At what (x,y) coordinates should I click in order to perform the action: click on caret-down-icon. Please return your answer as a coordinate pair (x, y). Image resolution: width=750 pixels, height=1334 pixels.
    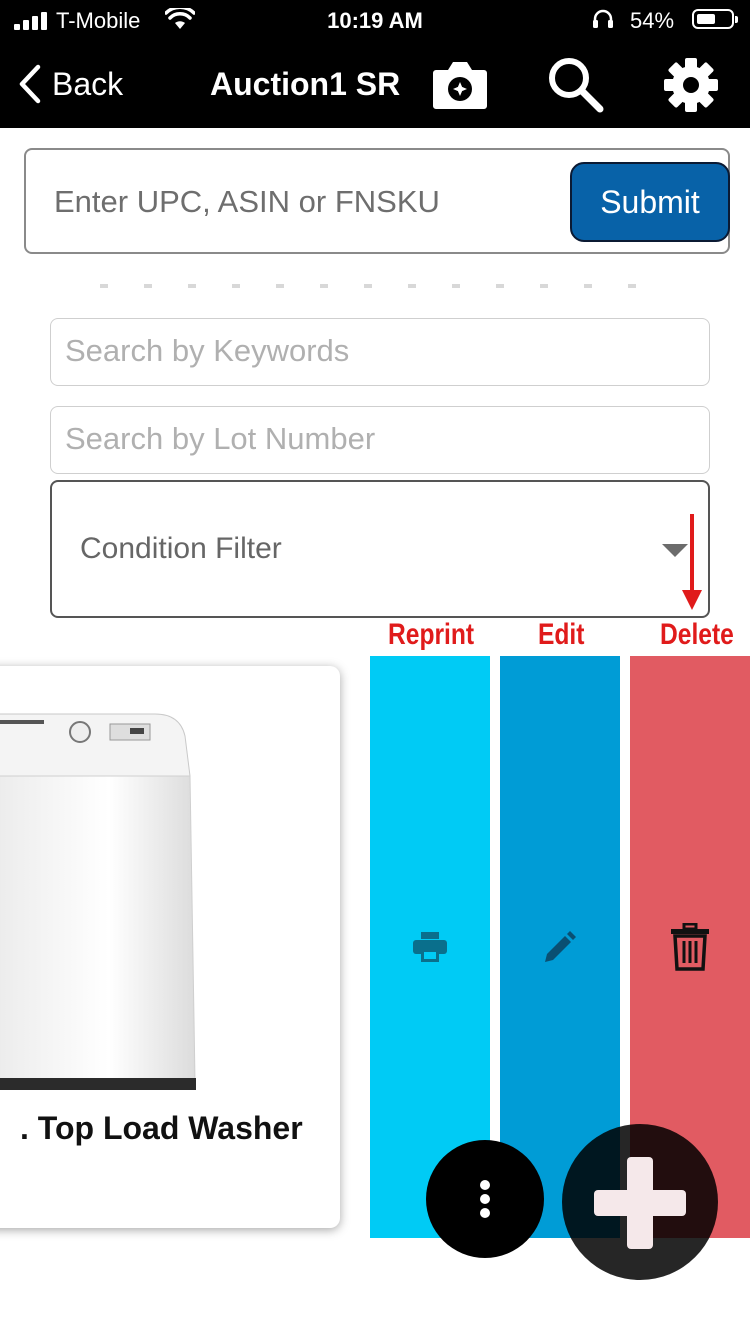
    Looking at the image, I should click on (675, 550).